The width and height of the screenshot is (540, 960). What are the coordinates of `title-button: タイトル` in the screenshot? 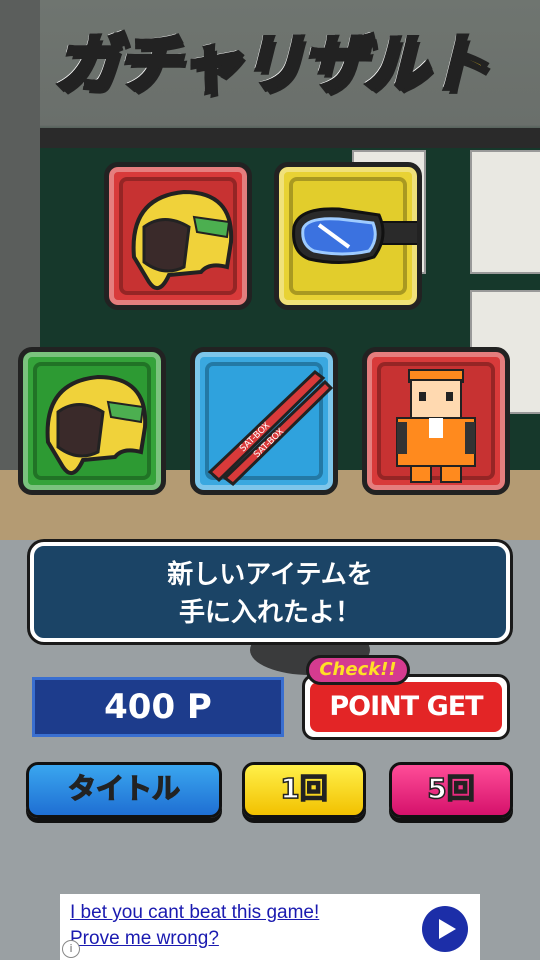 It's located at (124, 790).